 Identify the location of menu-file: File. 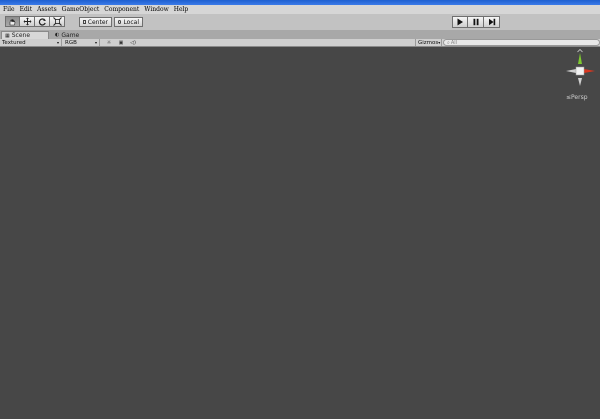
(8, 9).